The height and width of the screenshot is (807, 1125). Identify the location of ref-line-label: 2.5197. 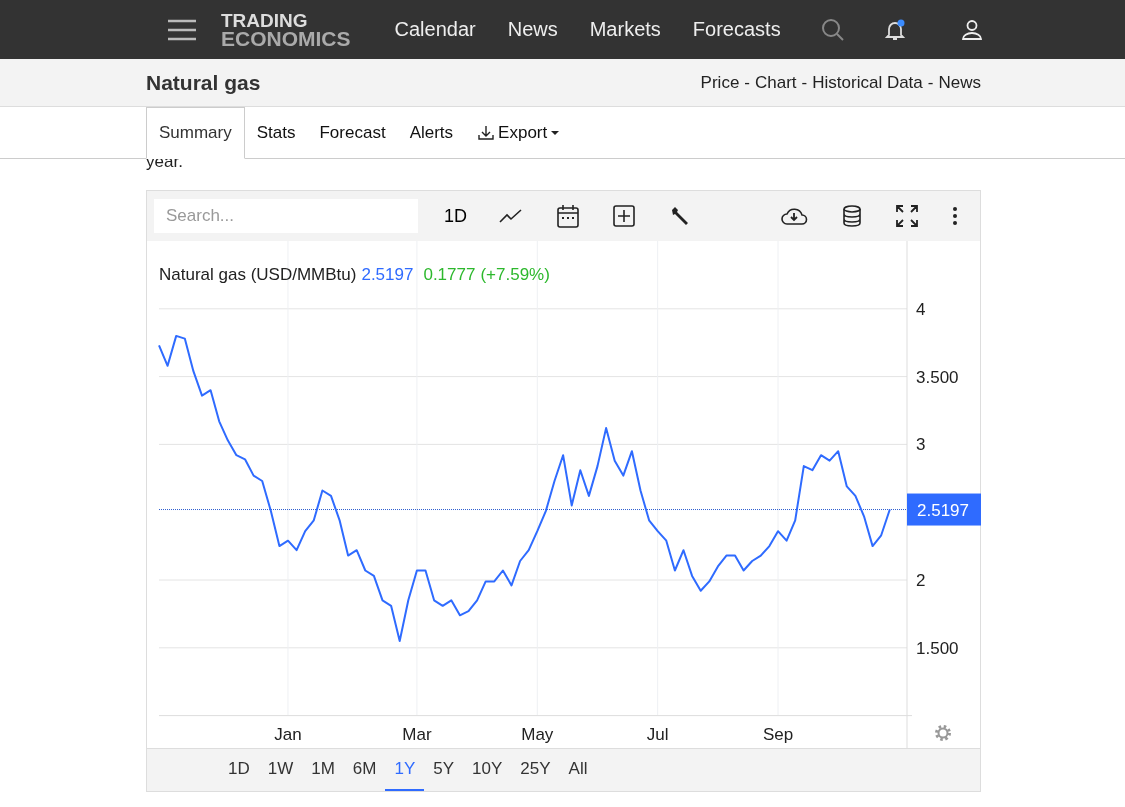
(943, 510).